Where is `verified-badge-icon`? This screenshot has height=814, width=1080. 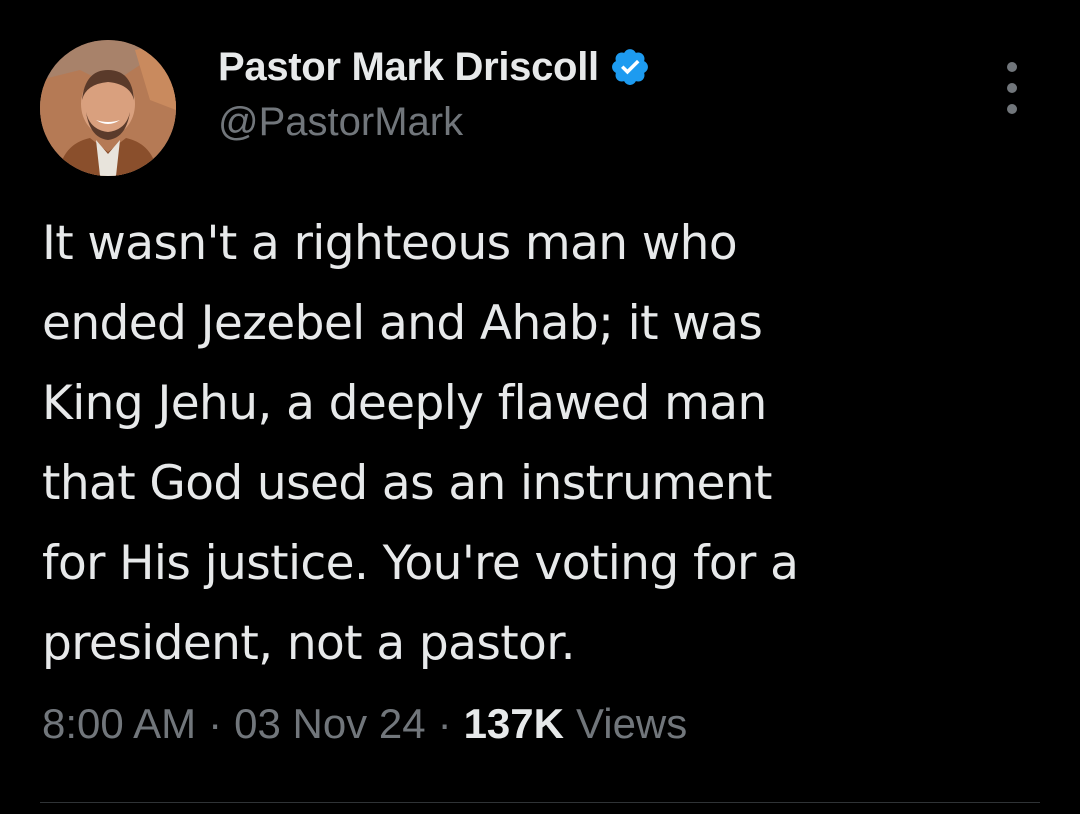 verified-badge-icon is located at coordinates (630, 67).